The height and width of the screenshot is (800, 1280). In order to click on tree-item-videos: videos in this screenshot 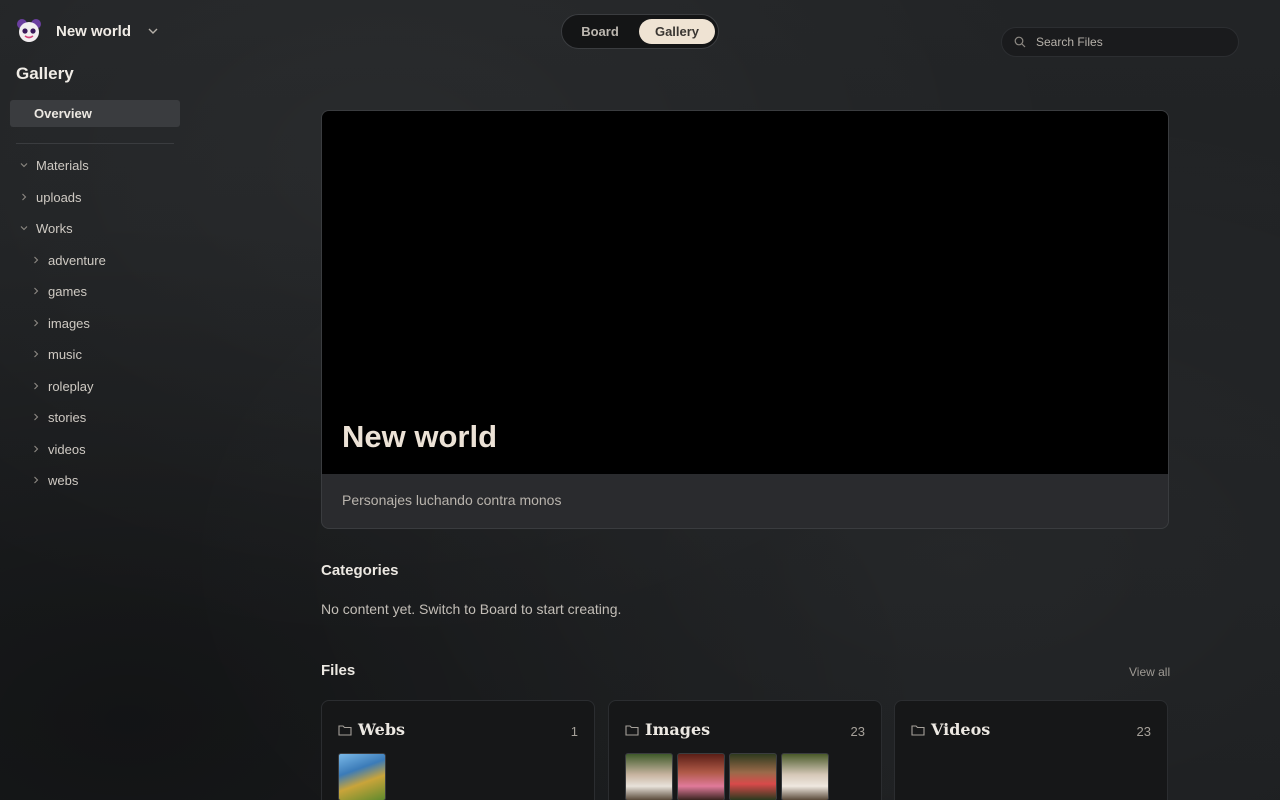, I will do `click(59, 449)`.